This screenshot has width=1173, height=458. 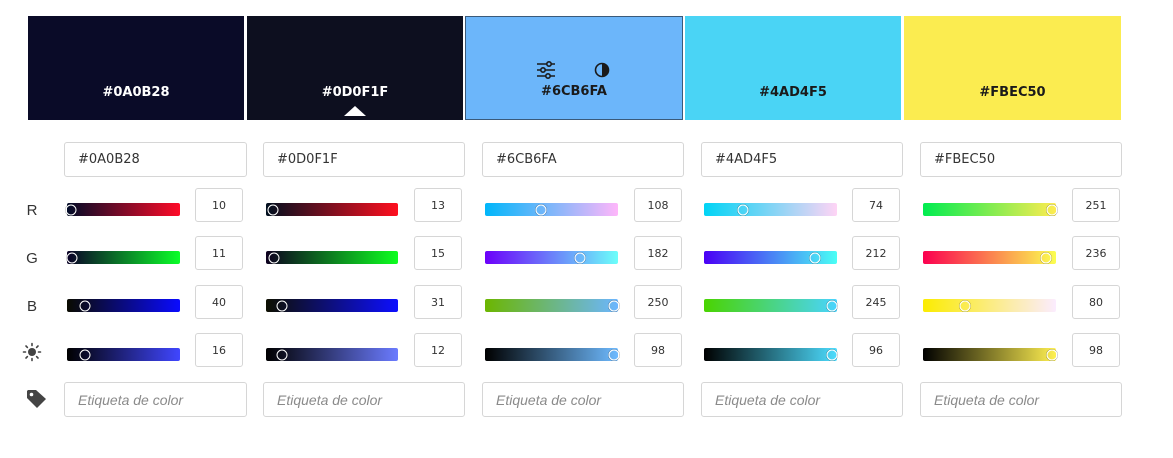 What do you see at coordinates (438, 350) in the screenshot?
I see `brightness-value-input-2: 12` at bounding box center [438, 350].